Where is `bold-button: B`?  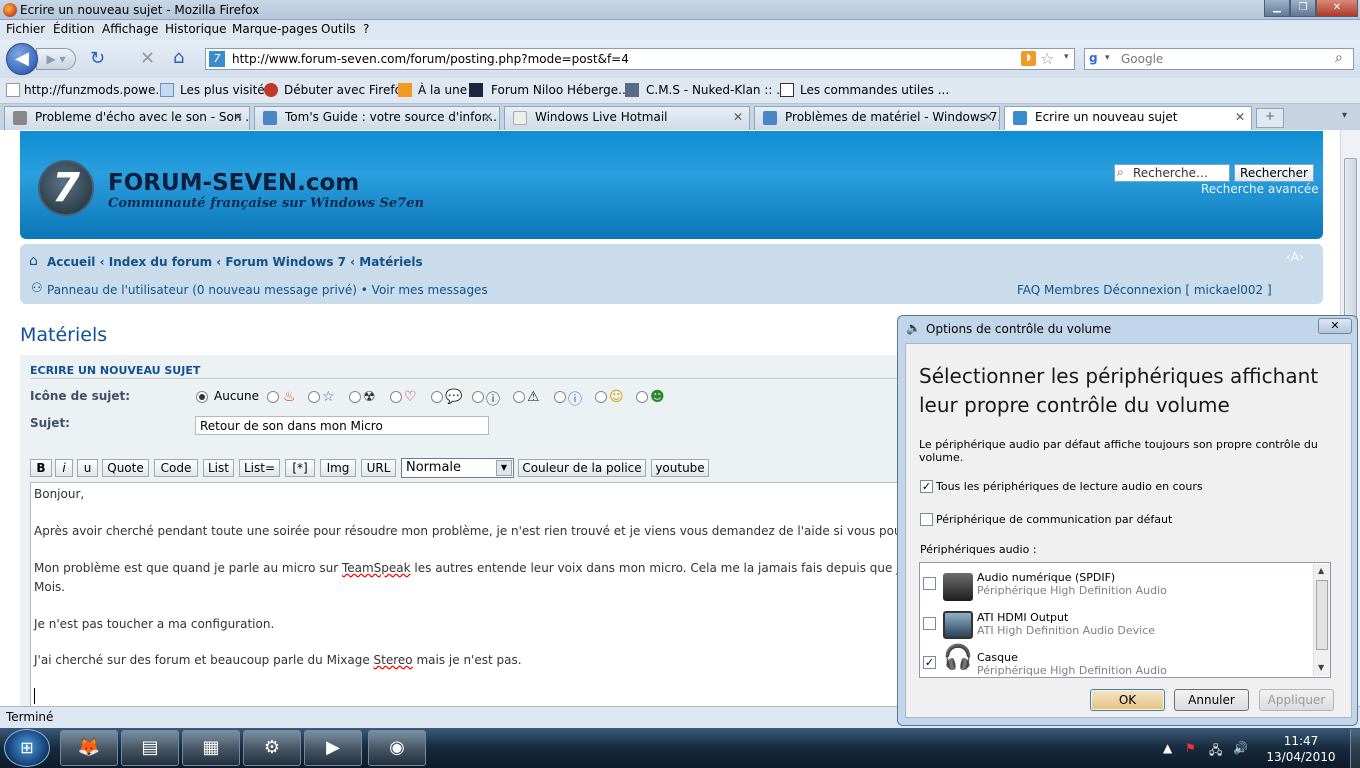
bold-button: B is located at coordinates (41, 468).